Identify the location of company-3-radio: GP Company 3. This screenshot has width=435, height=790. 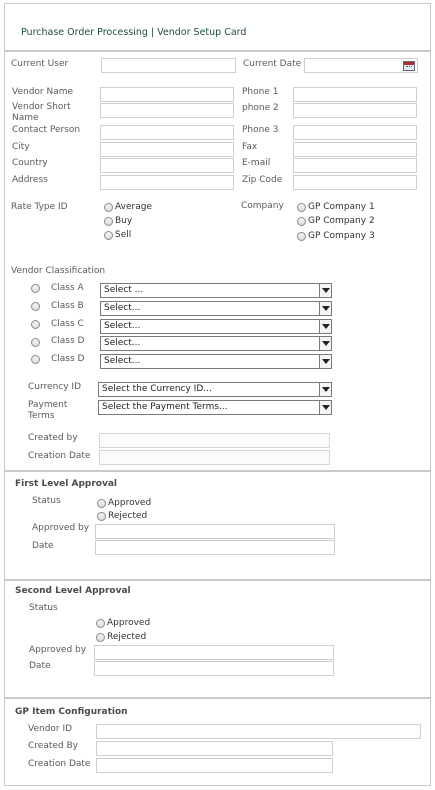
(336, 236).